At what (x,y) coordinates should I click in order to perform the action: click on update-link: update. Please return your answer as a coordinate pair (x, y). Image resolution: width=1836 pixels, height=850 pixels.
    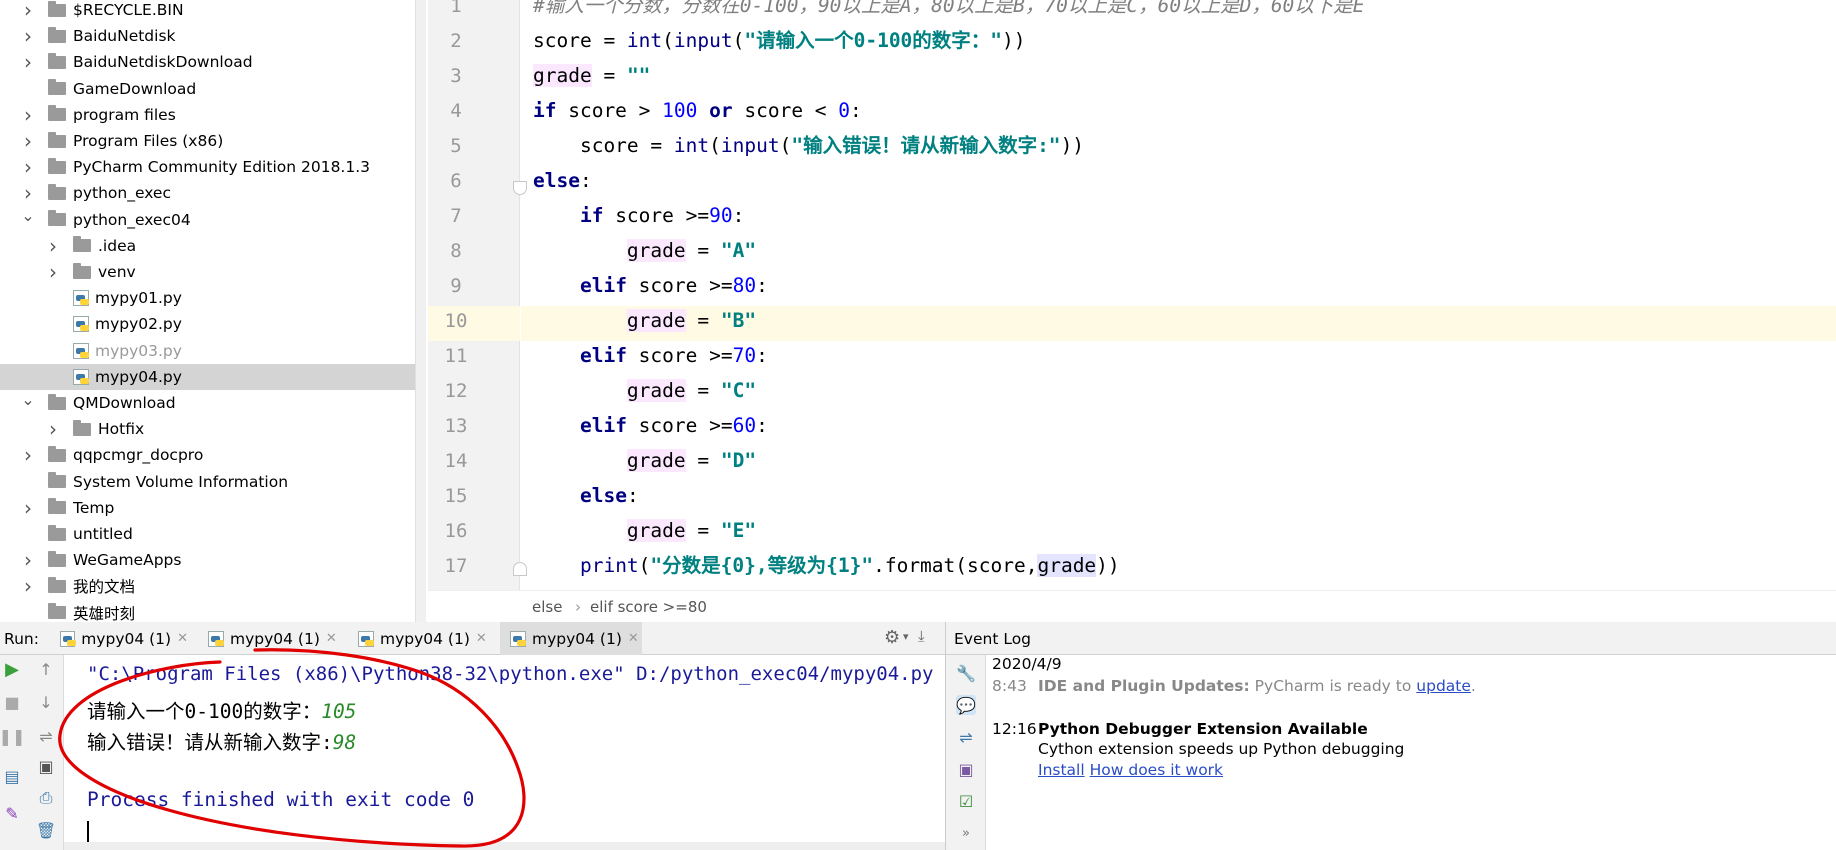
    Looking at the image, I should click on (1443, 686).